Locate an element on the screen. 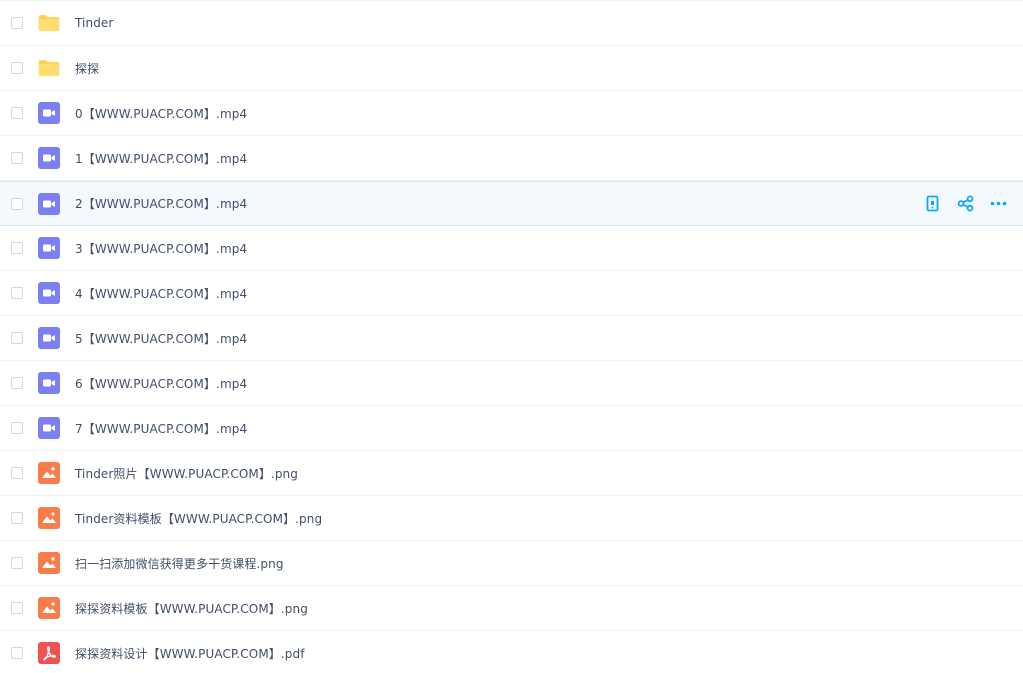 The height and width of the screenshot is (673, 1023). file-row: 4【WWW.PUACP.COM】.mp4 is located at coordinates (511, 293).